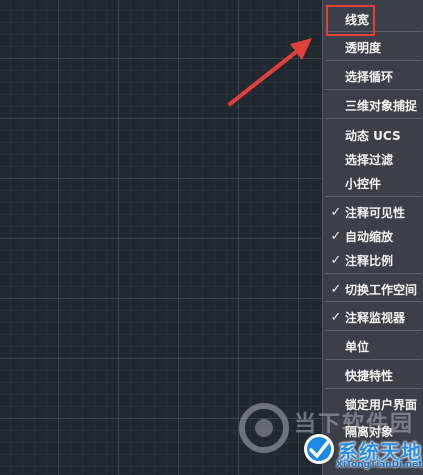 Image resolution: width=423 pixels, height=475 pixels. What do you see at coordinates (375, 213) in the screenshot?
I see `menu-item-label: 注释可见性` at bounding box center [375, 213].